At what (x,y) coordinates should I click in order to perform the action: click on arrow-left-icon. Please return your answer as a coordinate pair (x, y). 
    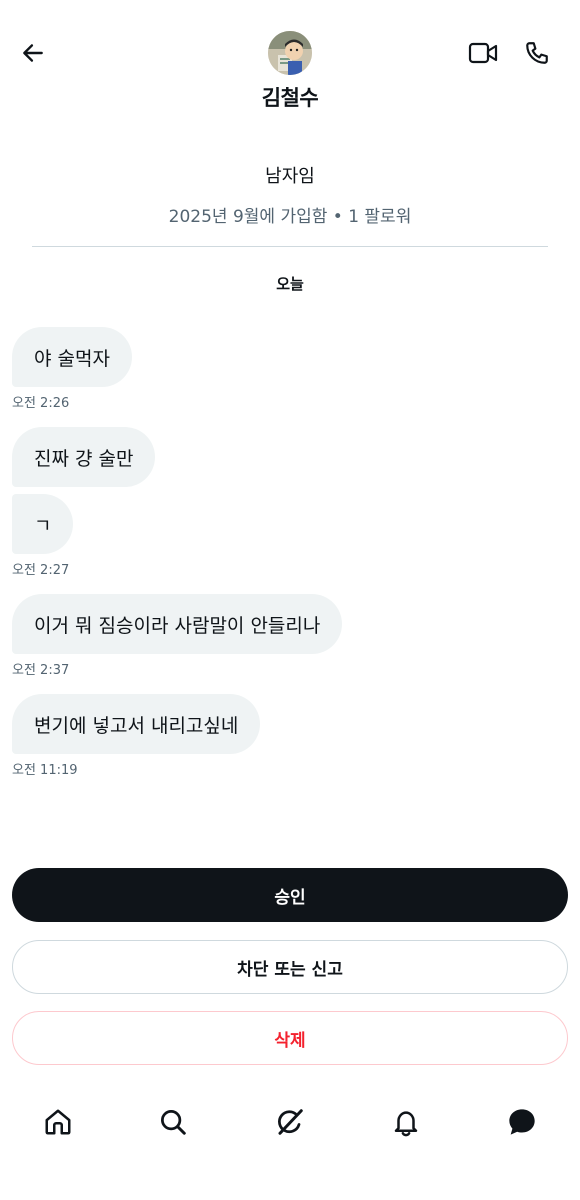
    Looking at the image, I should click on (33, 53).